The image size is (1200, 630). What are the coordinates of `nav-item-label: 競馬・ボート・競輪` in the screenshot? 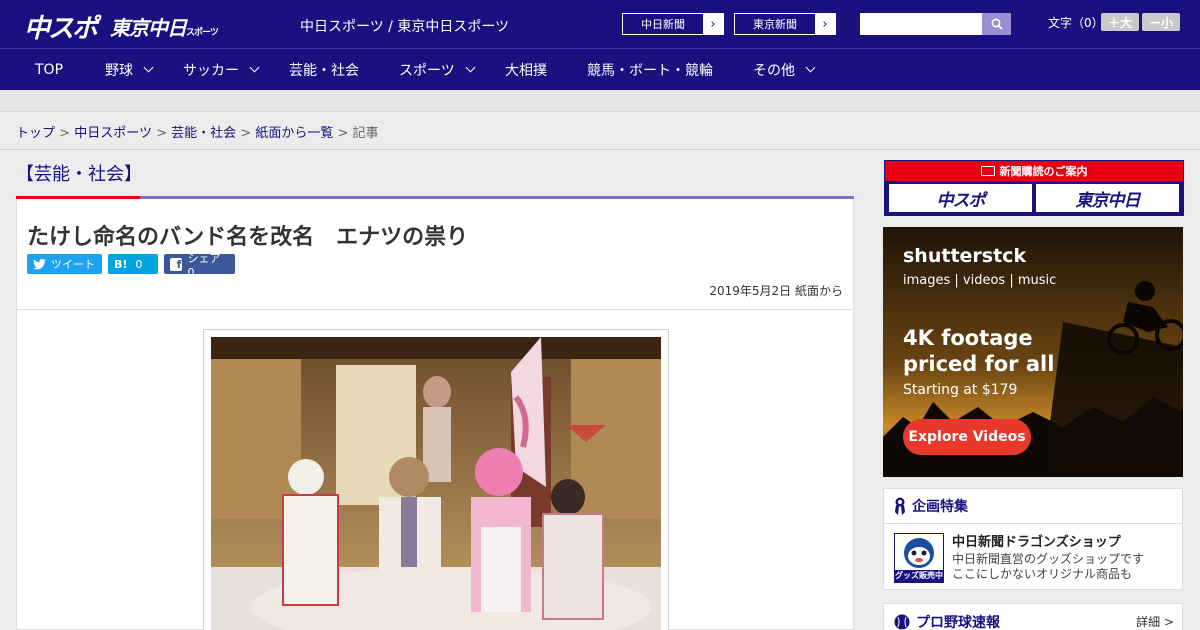 It's located at (650, 70).